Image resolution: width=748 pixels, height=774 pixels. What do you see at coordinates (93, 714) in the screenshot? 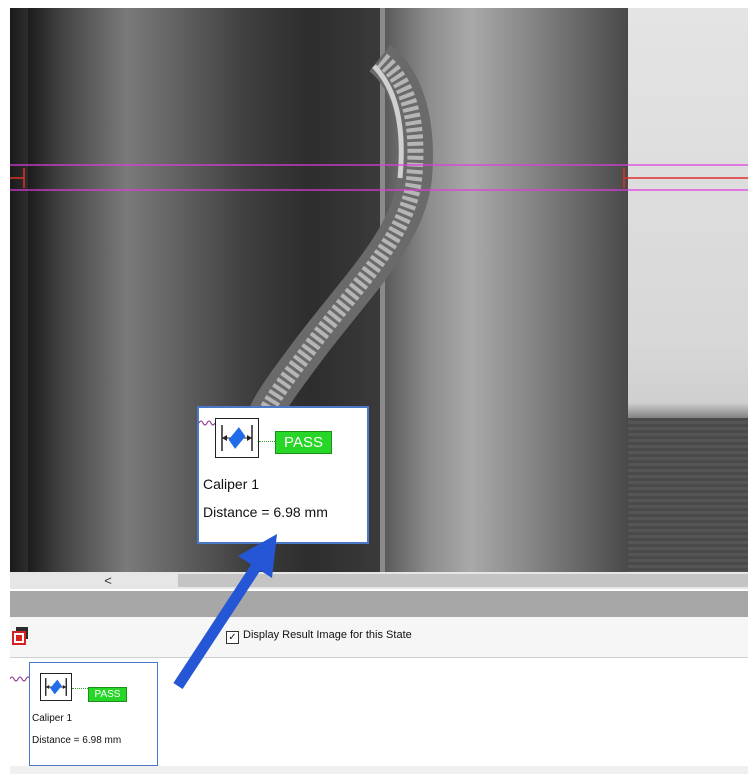
I see `result-thumbnail: PASS Caliper 1 Distance = 6.98 mm` at bounding box center [93, 714].